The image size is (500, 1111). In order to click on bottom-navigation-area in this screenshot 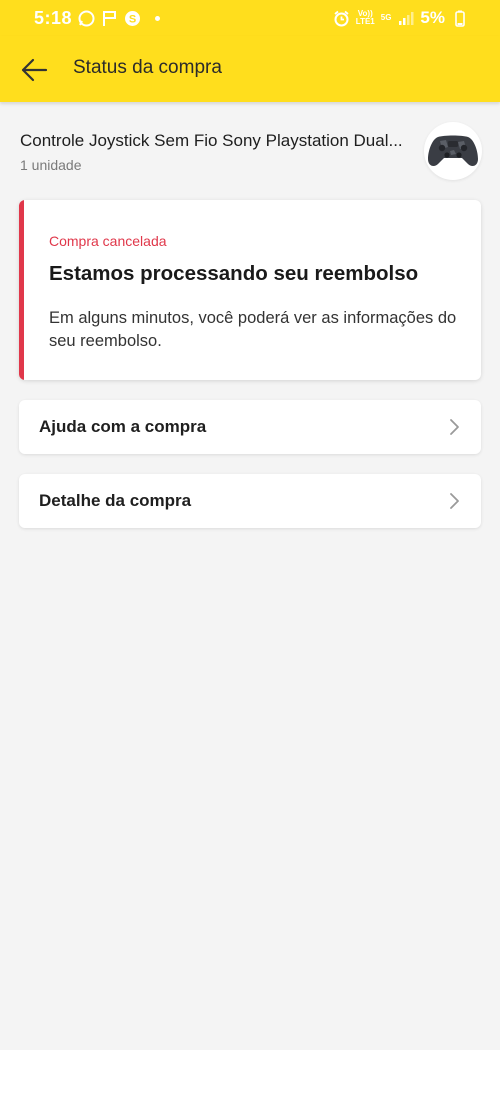, I will do `click(250, 1080)`.